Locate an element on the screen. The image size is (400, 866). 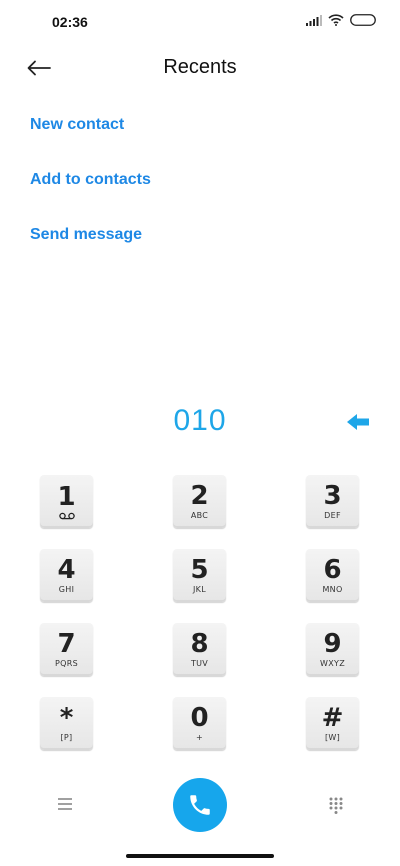
key-digit: * is located at coordinates (66, 717).